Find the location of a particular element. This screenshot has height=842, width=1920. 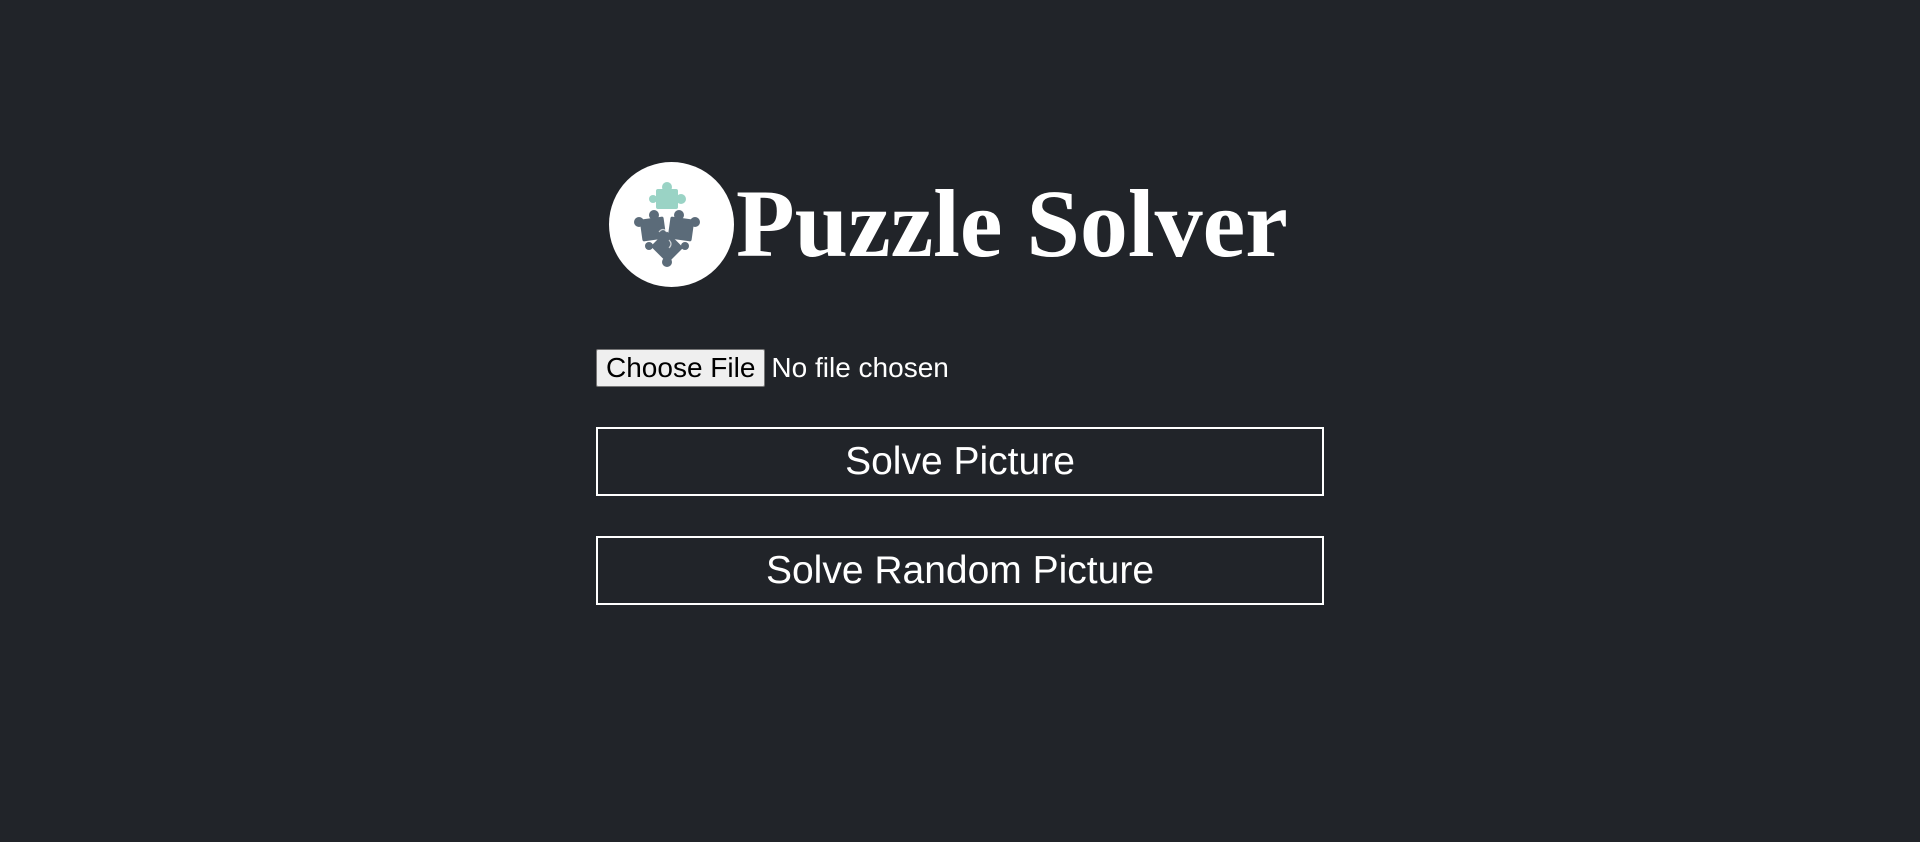

puzzle-pieces-icon is located at coordinates (667, 224).